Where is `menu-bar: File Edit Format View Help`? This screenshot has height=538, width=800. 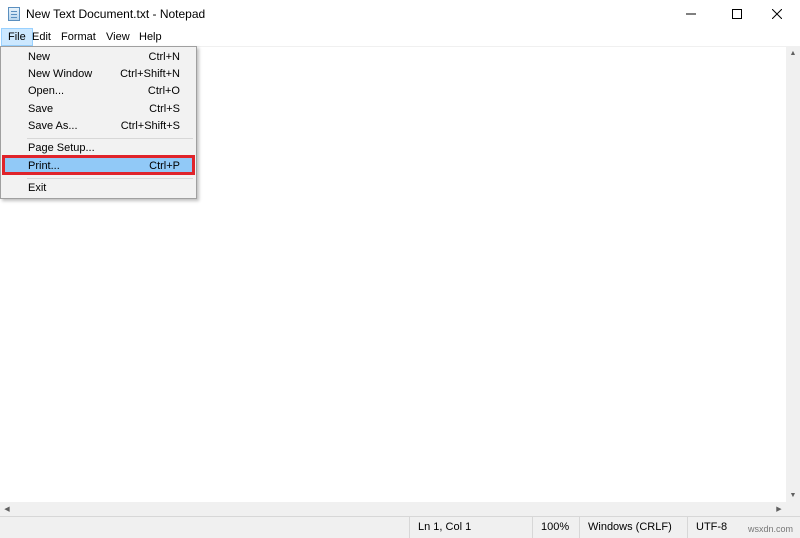
menu-bar: File Edit Format View Help is located at coordinates (400, 37).